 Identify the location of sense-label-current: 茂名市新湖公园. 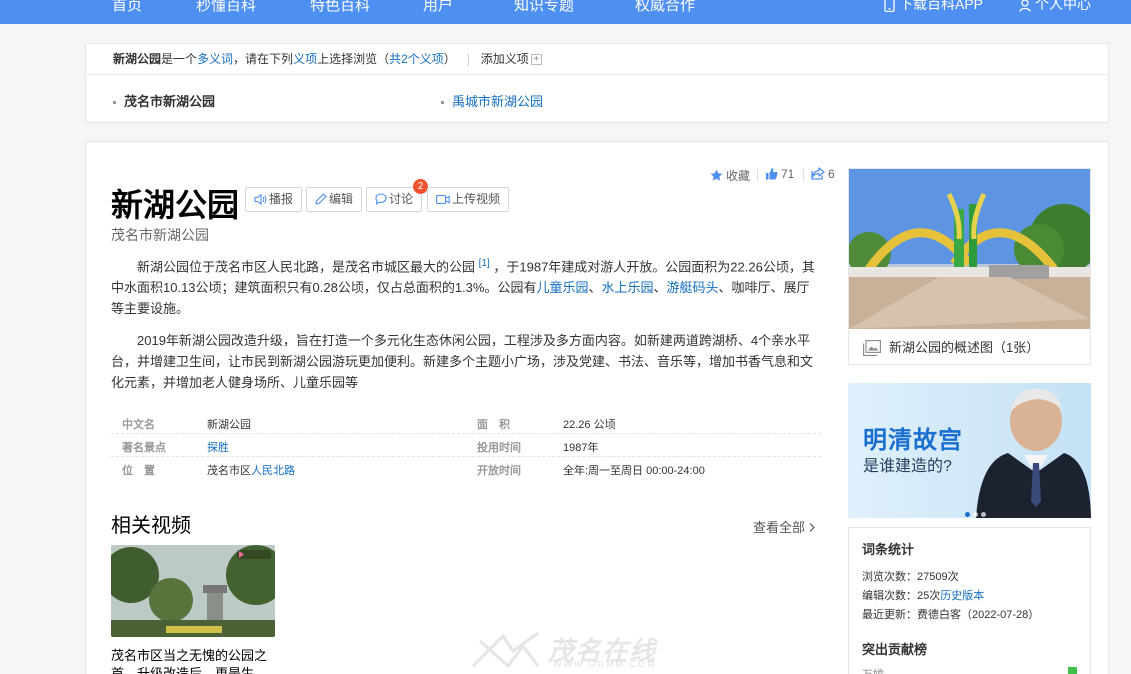
(170, 101).